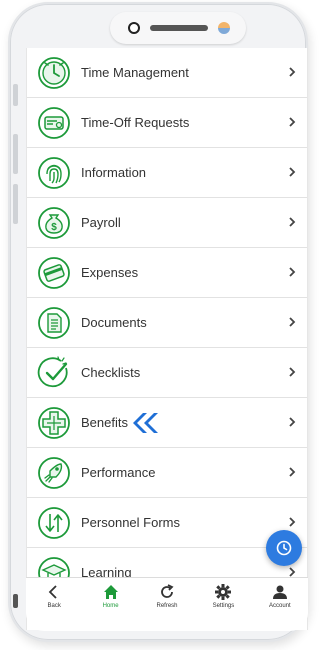  What do you see at coordinates (279, 606) in the screenshot?
I see `nav-label: Account` at bounding box center [279, 606].